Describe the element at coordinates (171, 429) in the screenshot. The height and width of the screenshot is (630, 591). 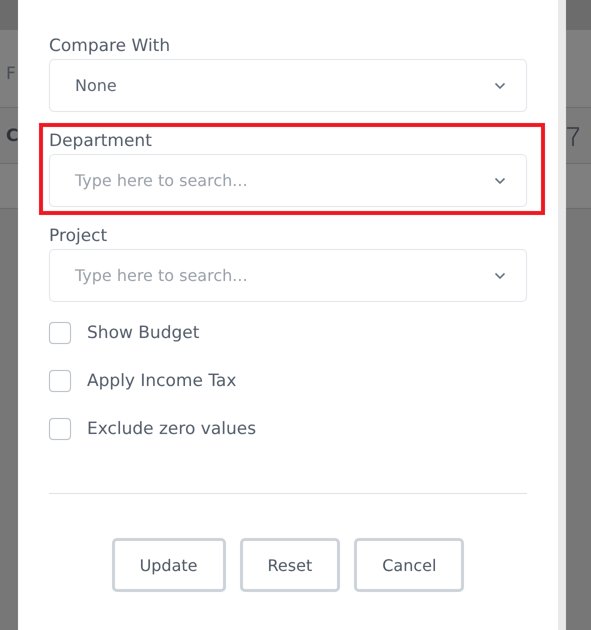
I see `checkbox-label: Exclude zero values` at that location.